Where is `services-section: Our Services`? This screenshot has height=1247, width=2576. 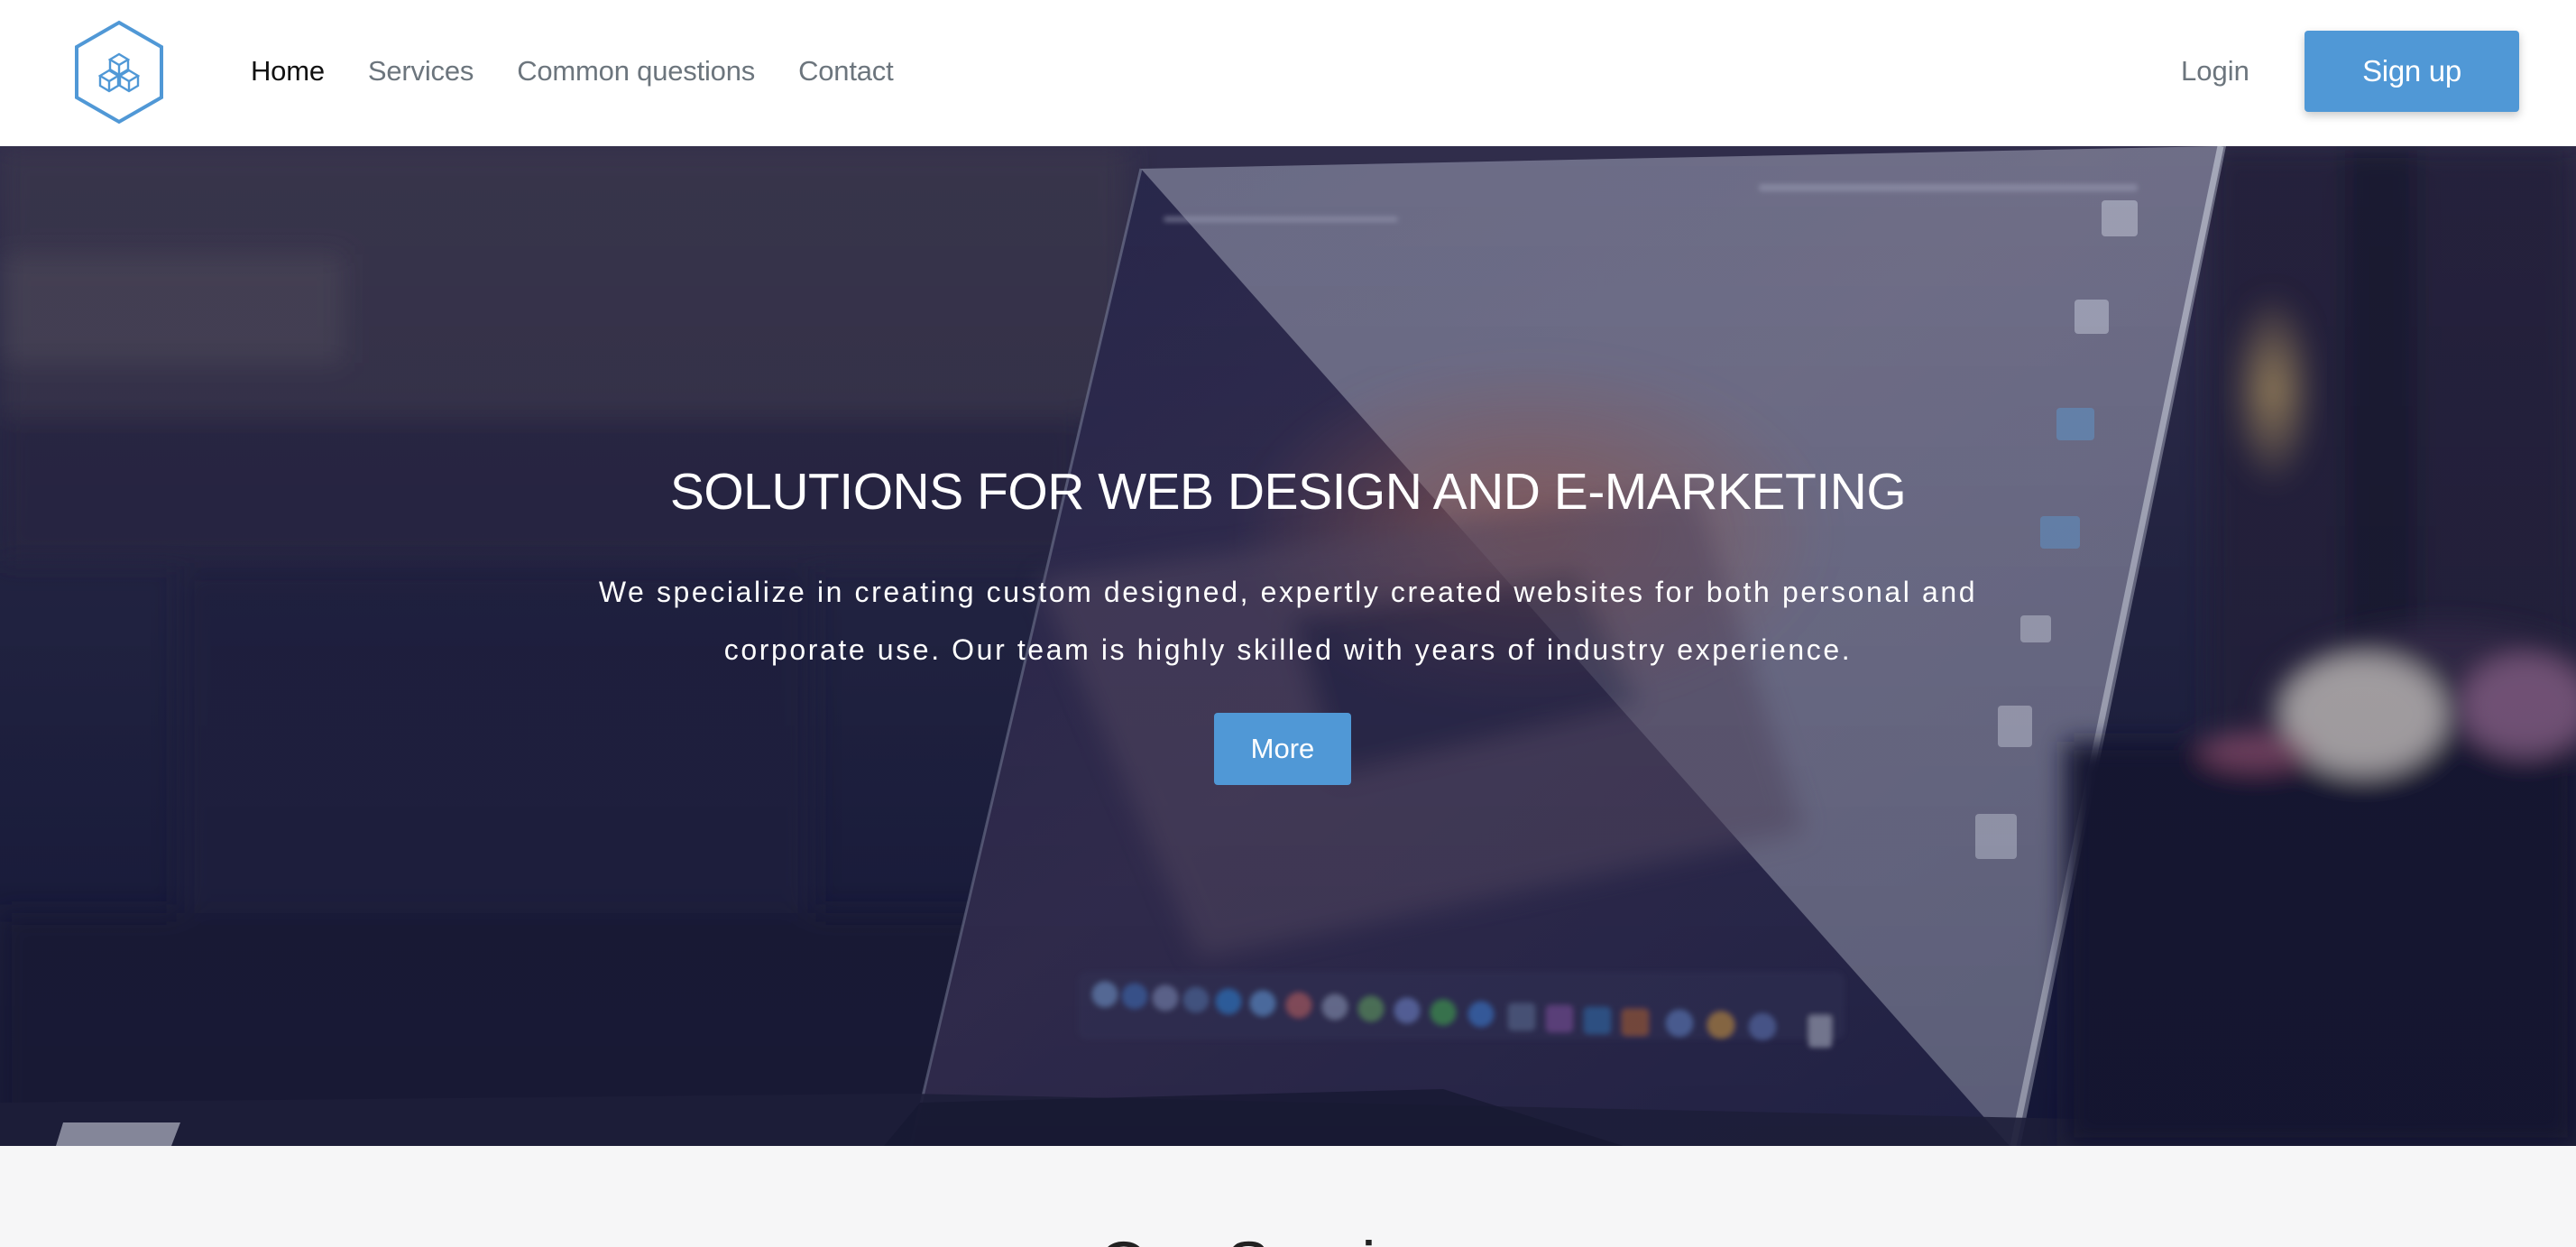
services-section: Our Services is located at coordinates (1288, 1196).